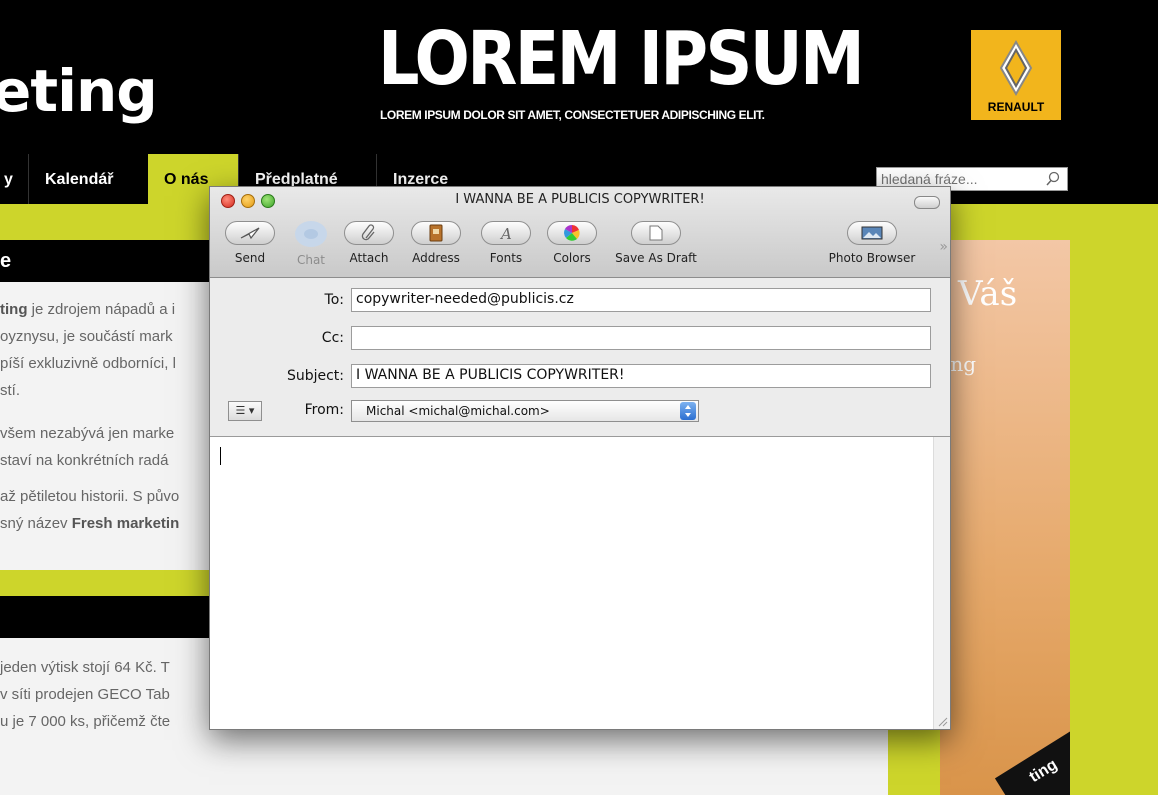 Image resolution: width=1158 pixels, height=795 pixels. I want to click on cc-label: Cc:, so click(332, 338).